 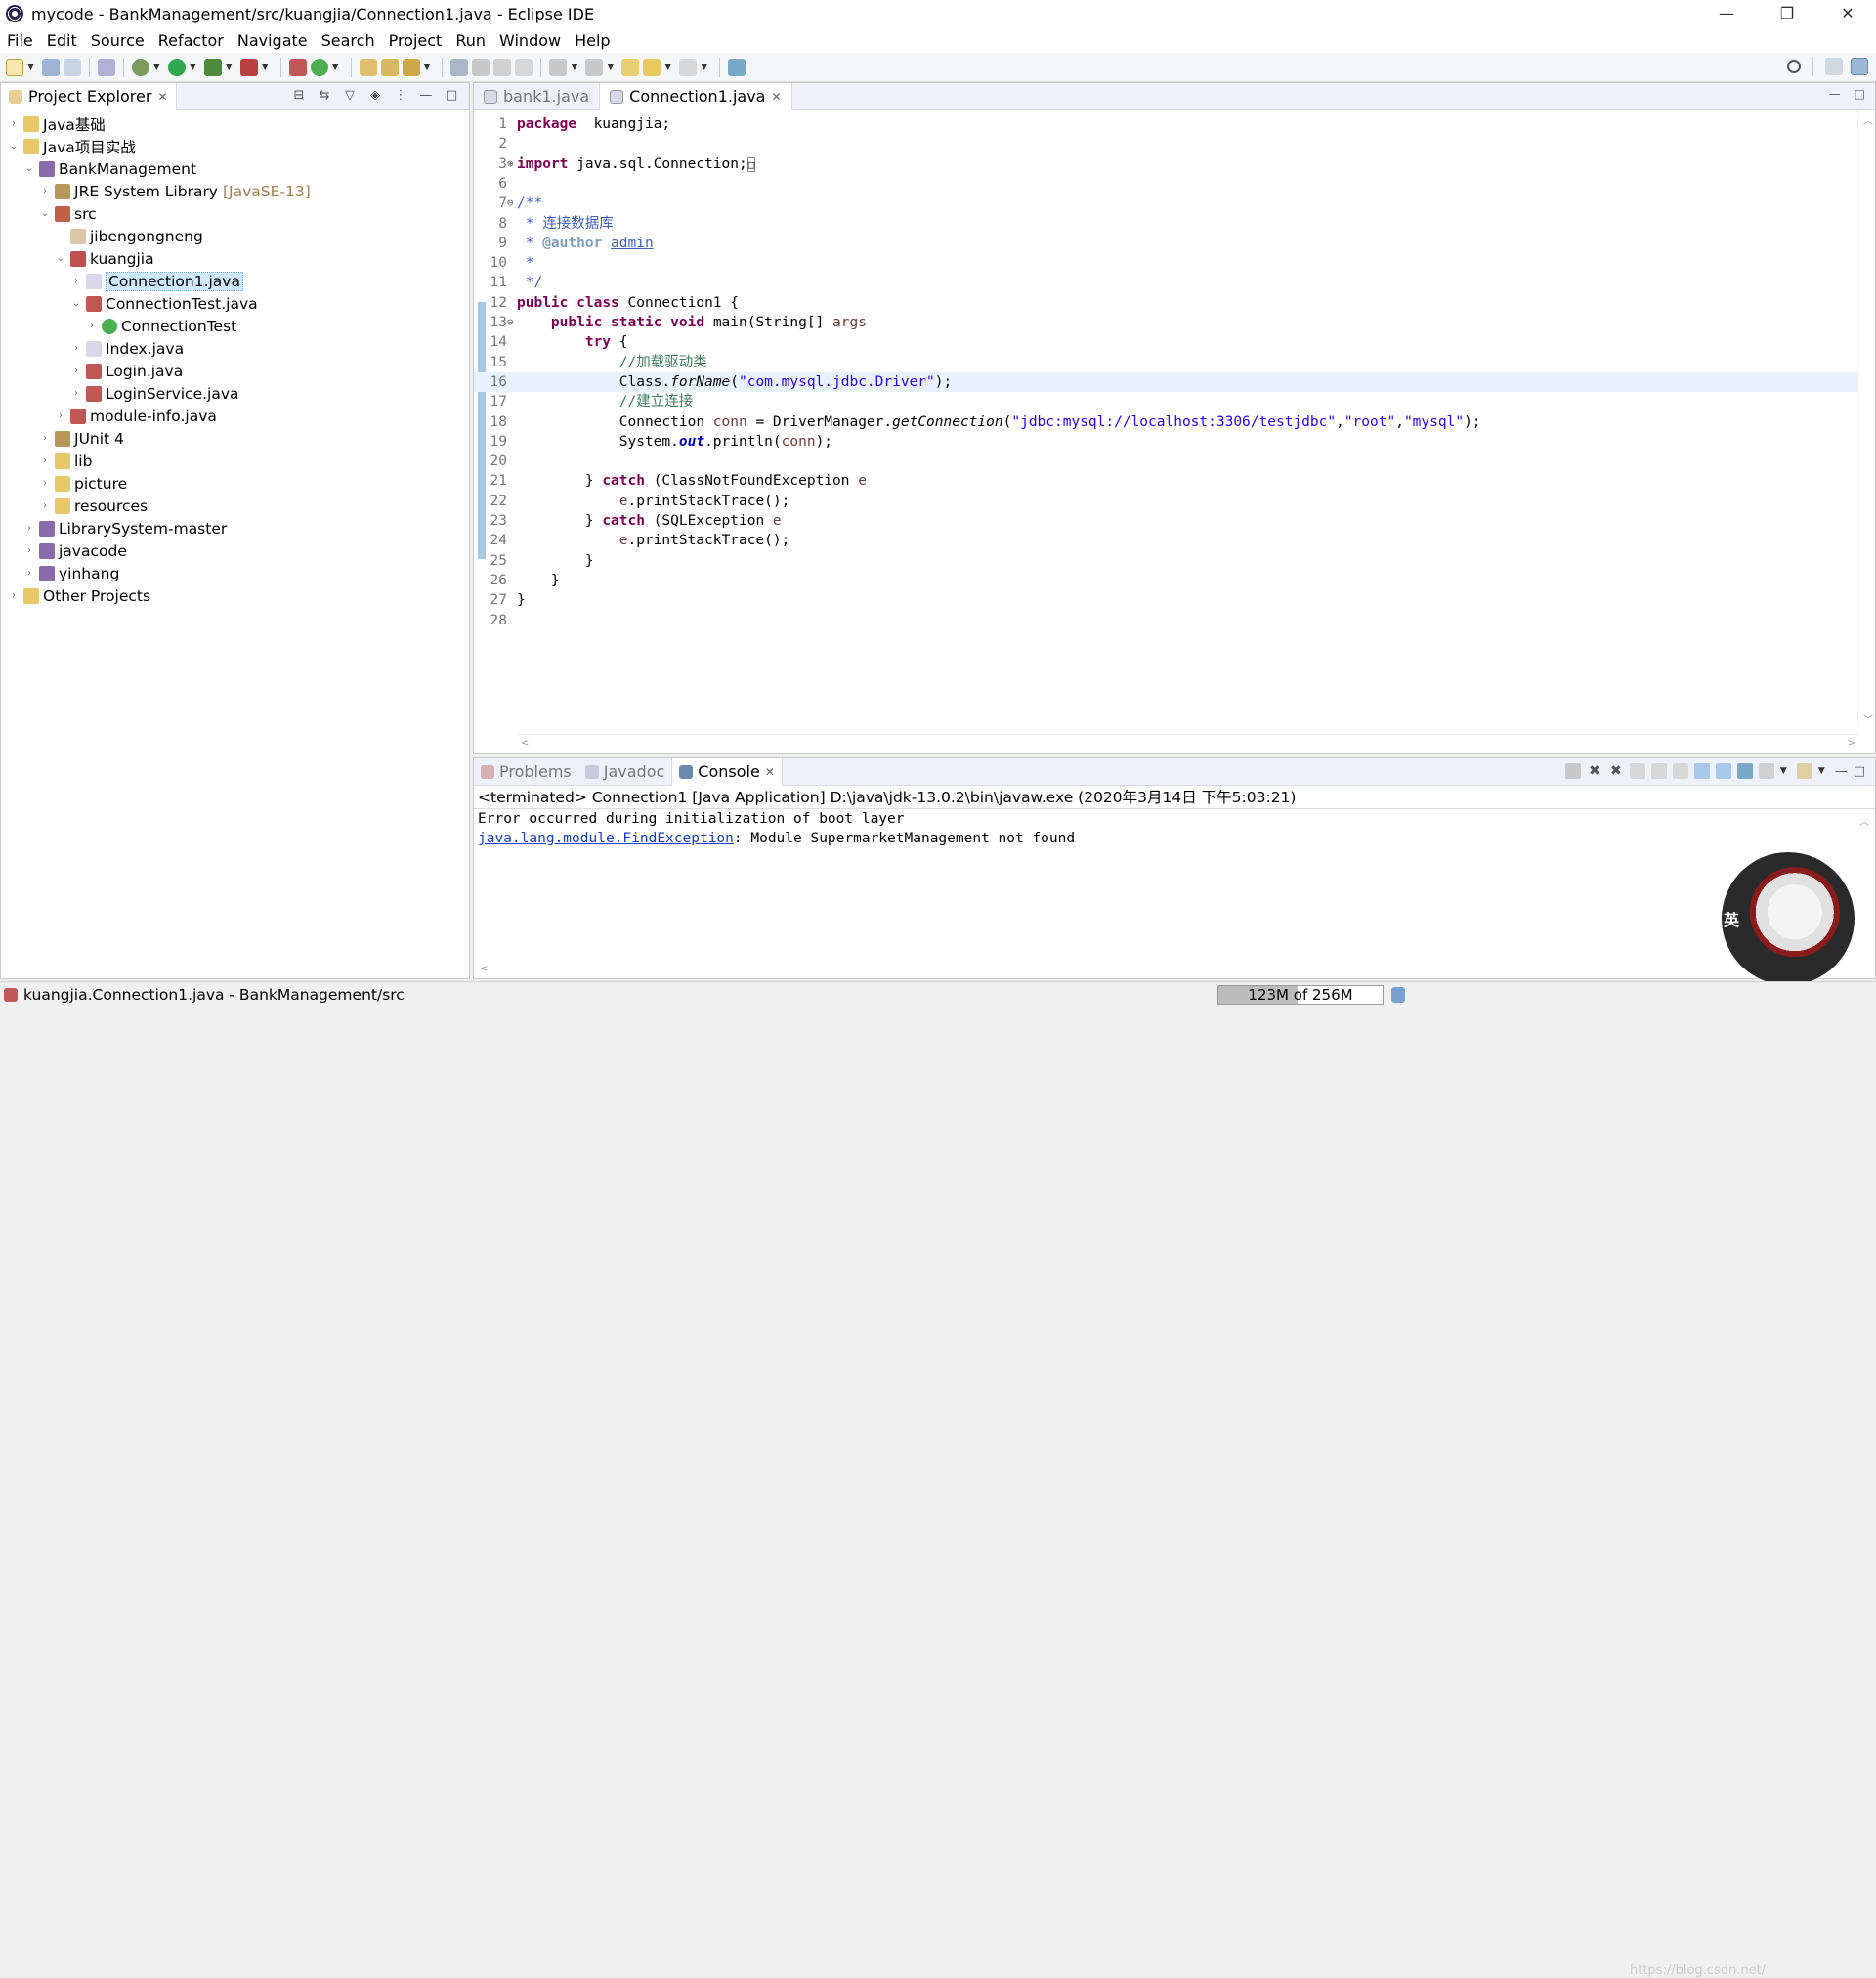 I want to click on new-icon, so click(x=14, y=67).